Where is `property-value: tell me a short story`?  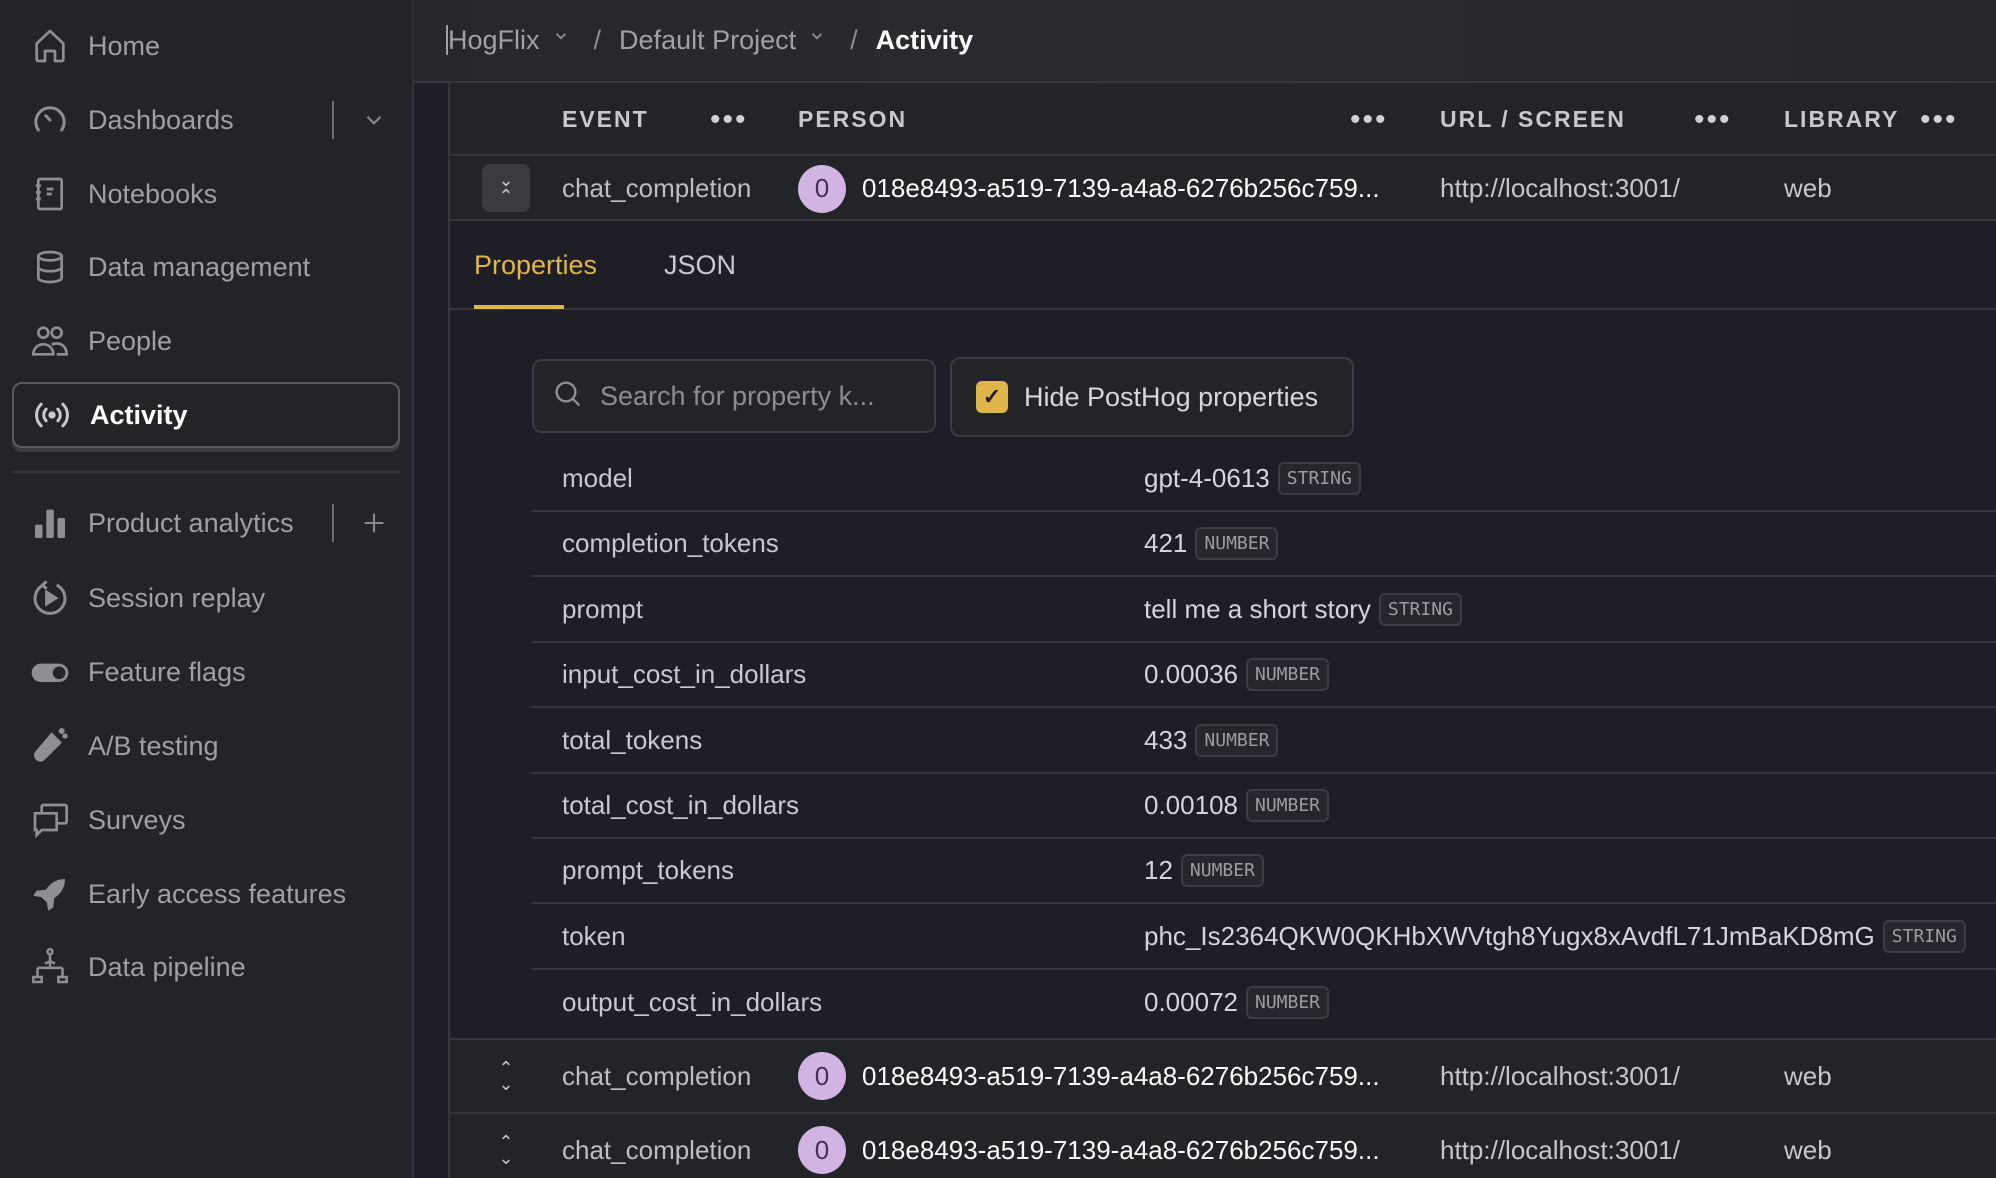 property-value: tell me a short story is located at coordinates (1257, 609).